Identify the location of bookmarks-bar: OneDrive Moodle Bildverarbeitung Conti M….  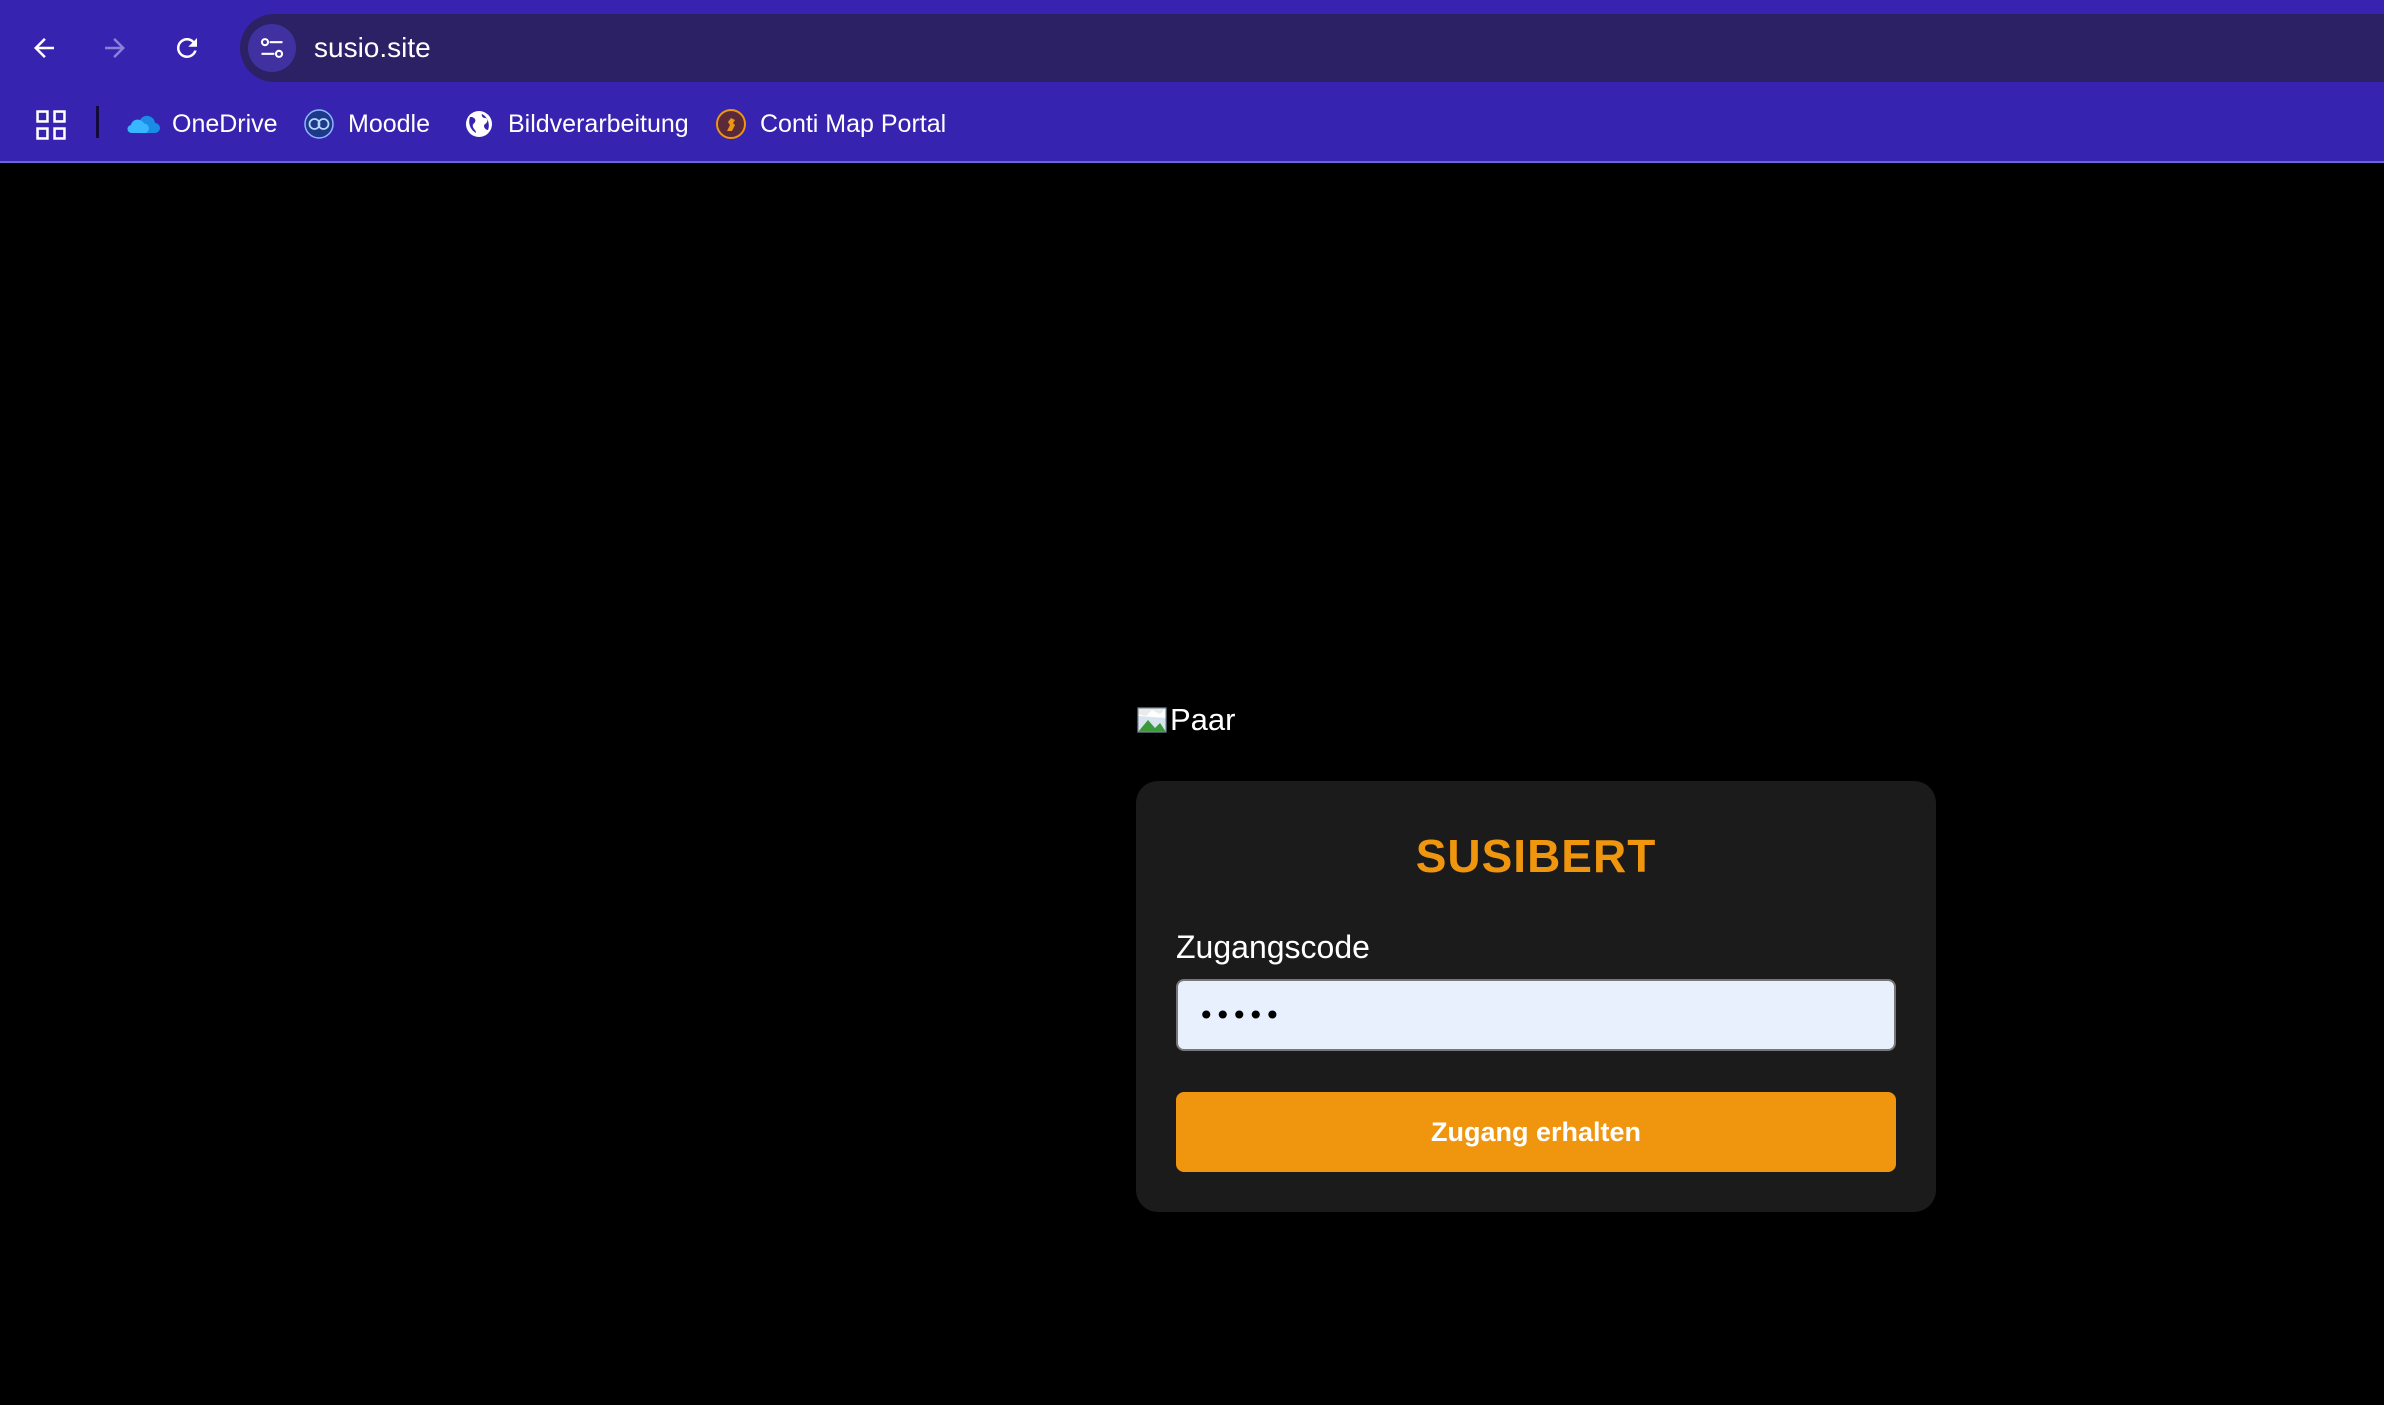
(1192, 129).